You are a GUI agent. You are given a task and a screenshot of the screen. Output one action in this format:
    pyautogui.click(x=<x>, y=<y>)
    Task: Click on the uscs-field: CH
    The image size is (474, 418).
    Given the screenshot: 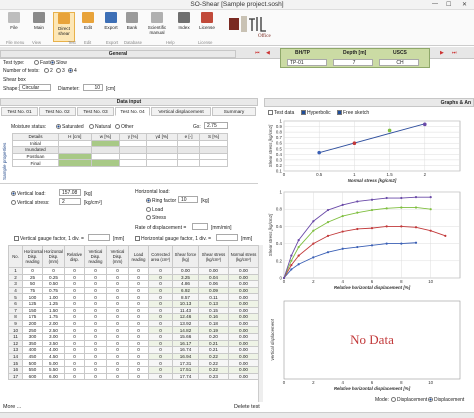 What is the action you would take?
    pyautogui.click(x=399, y=62)
    